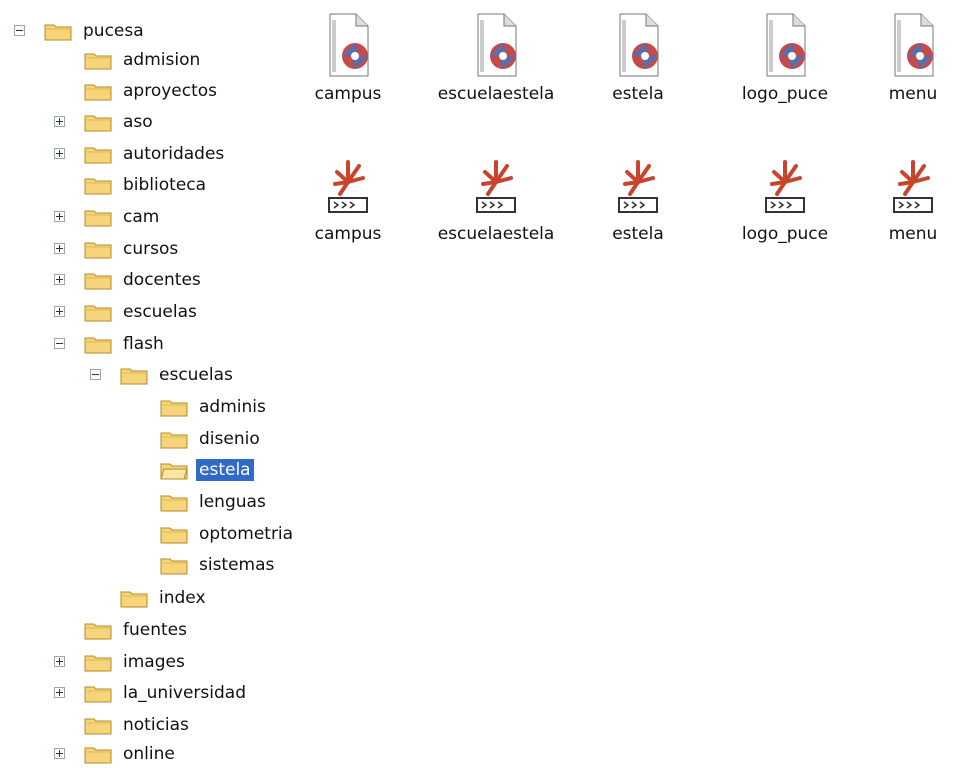 The width and height of the screenshot is (966, 768). What do you see at coordinates (174, 154) in the screenshot?
I see `tree-row-label: autoridades` at bounding box center [174, 154].